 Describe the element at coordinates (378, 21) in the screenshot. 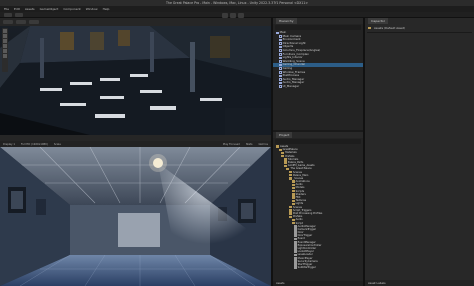

I see `inspector-tab: Inspector` at that location.